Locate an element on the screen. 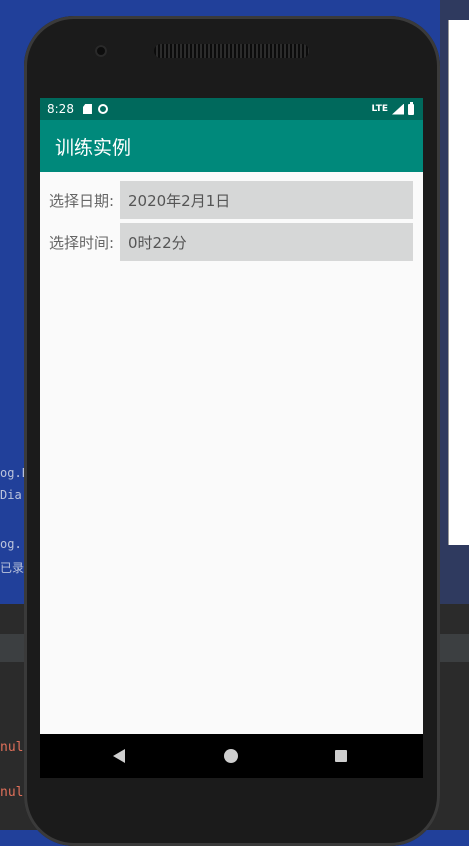 This screenshot has width=469, height=846. status-bar: 8:28 LTE is located at coordinates (231, 109).